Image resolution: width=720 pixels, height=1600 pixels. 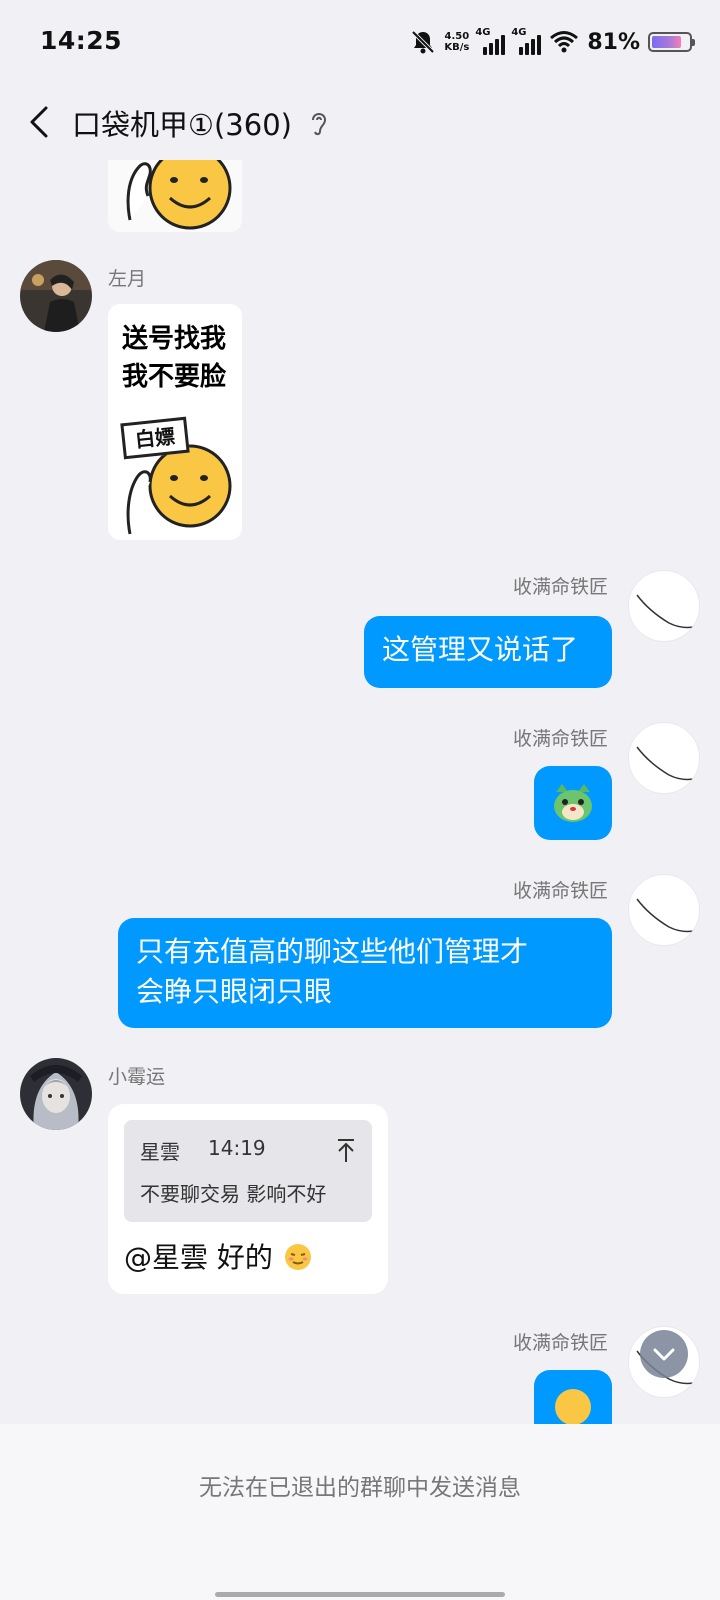 I want to click on signal-icon-2: 4G, so click(x=526, y=41).